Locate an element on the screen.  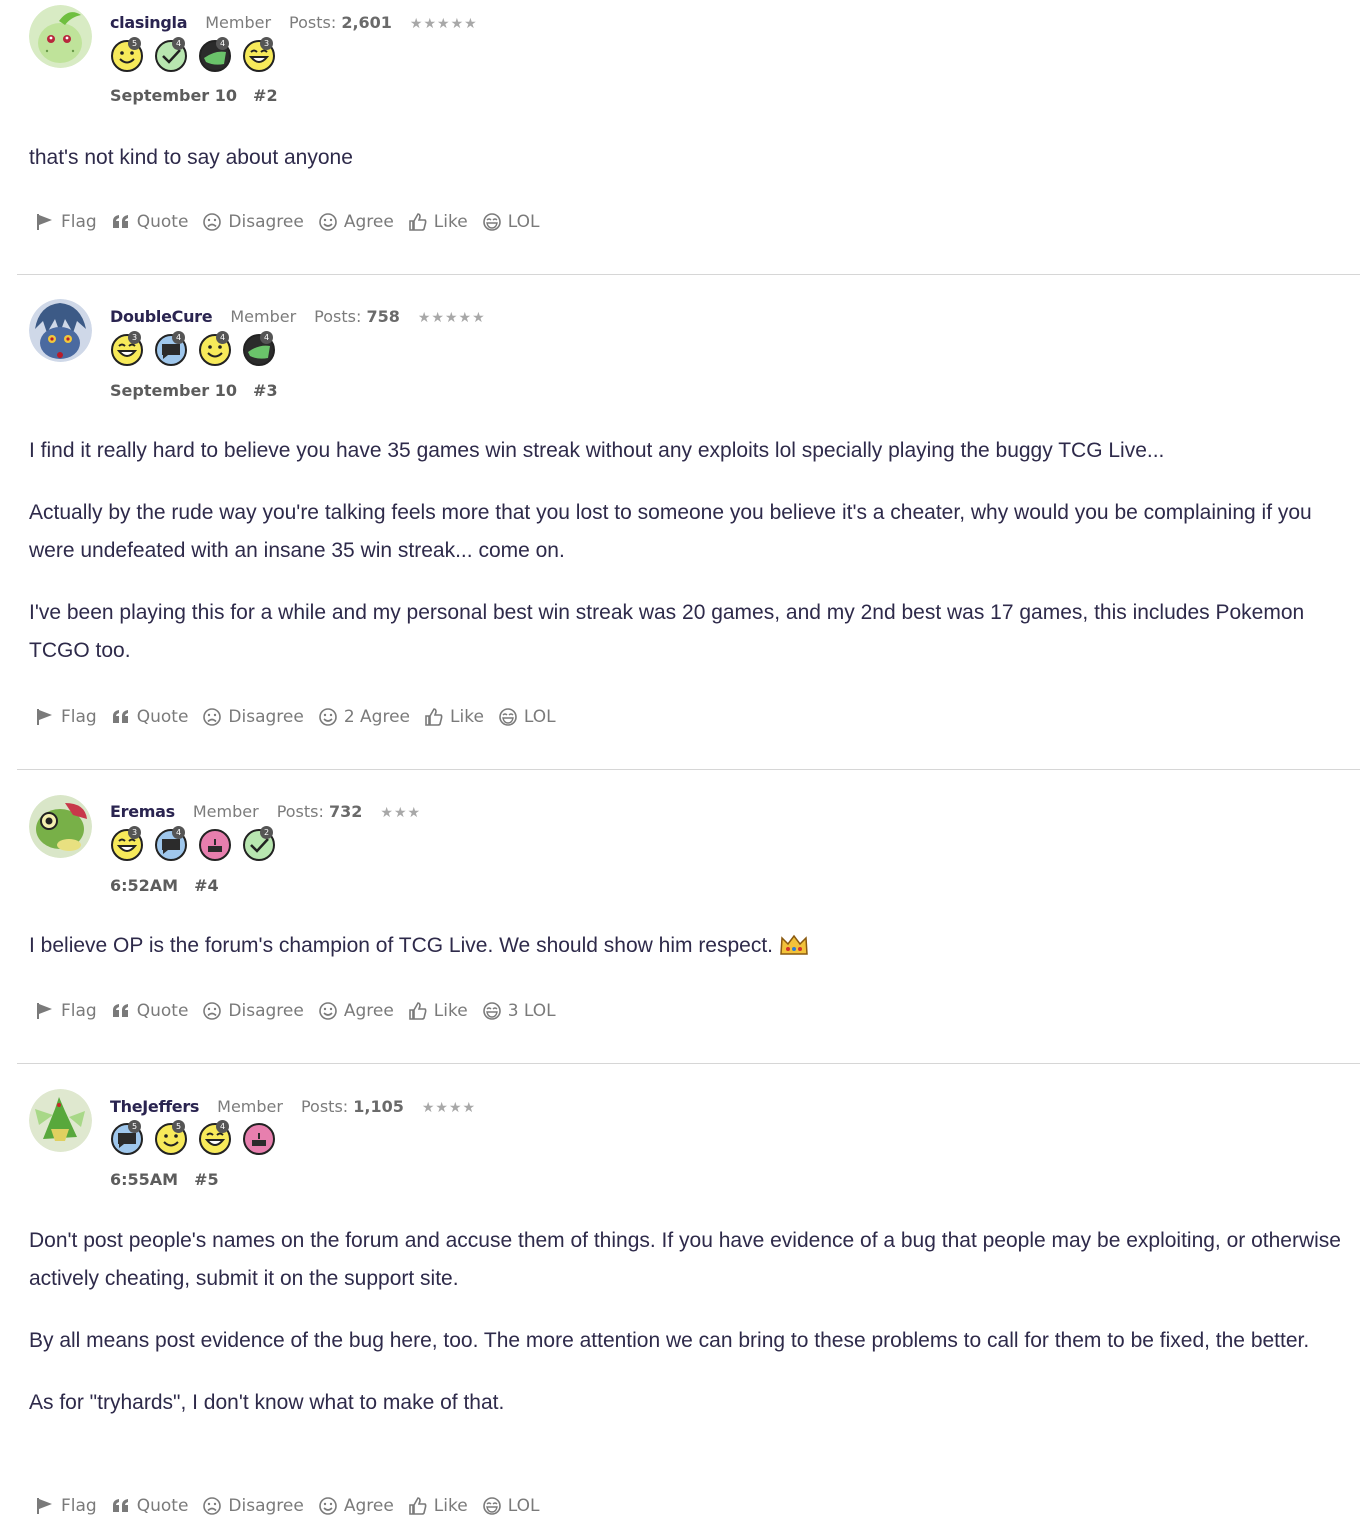
username: clasingla is located at coordinates (149, 22).